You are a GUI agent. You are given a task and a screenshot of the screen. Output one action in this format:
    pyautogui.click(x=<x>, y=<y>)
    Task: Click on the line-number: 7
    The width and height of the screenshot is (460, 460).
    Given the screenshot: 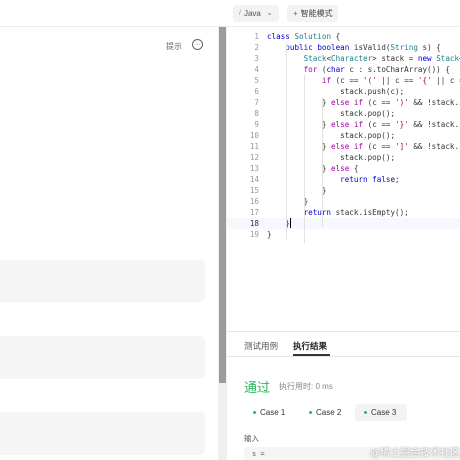 What is the action you would take?
    pyautogui.click(x=256, y=102)
    